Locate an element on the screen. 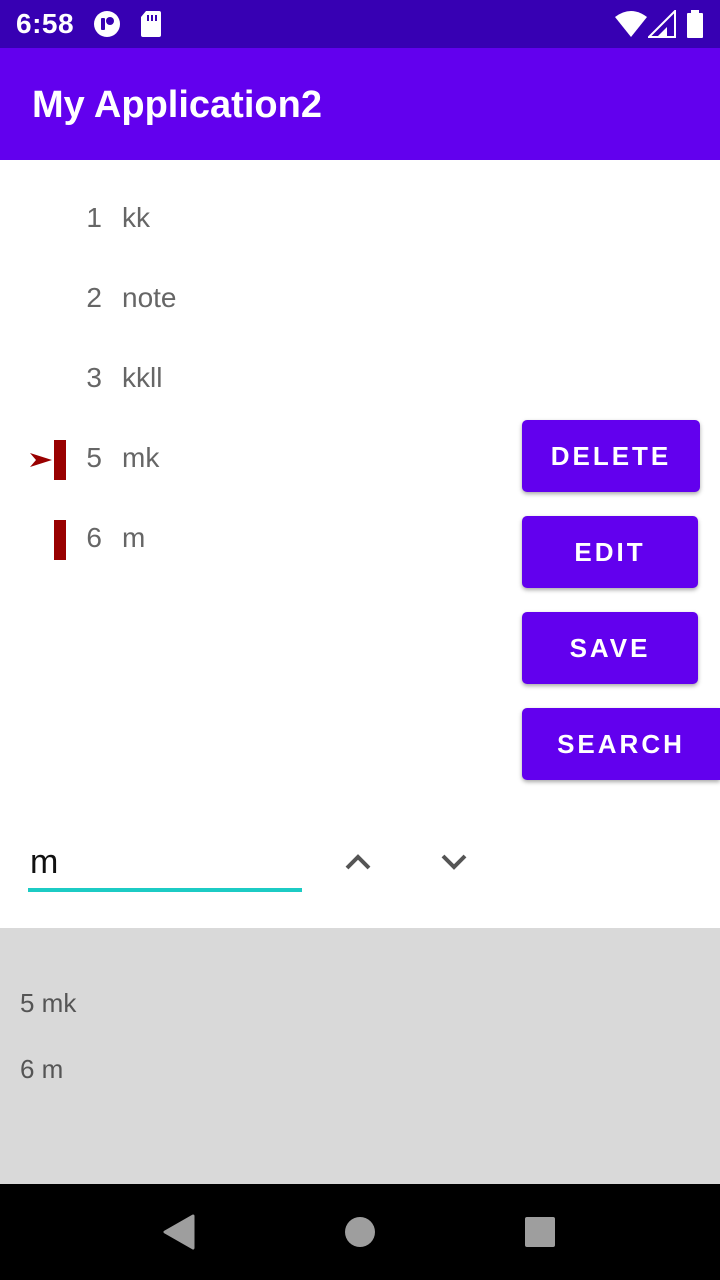  battery-icon is located at coordinates (695, 24).